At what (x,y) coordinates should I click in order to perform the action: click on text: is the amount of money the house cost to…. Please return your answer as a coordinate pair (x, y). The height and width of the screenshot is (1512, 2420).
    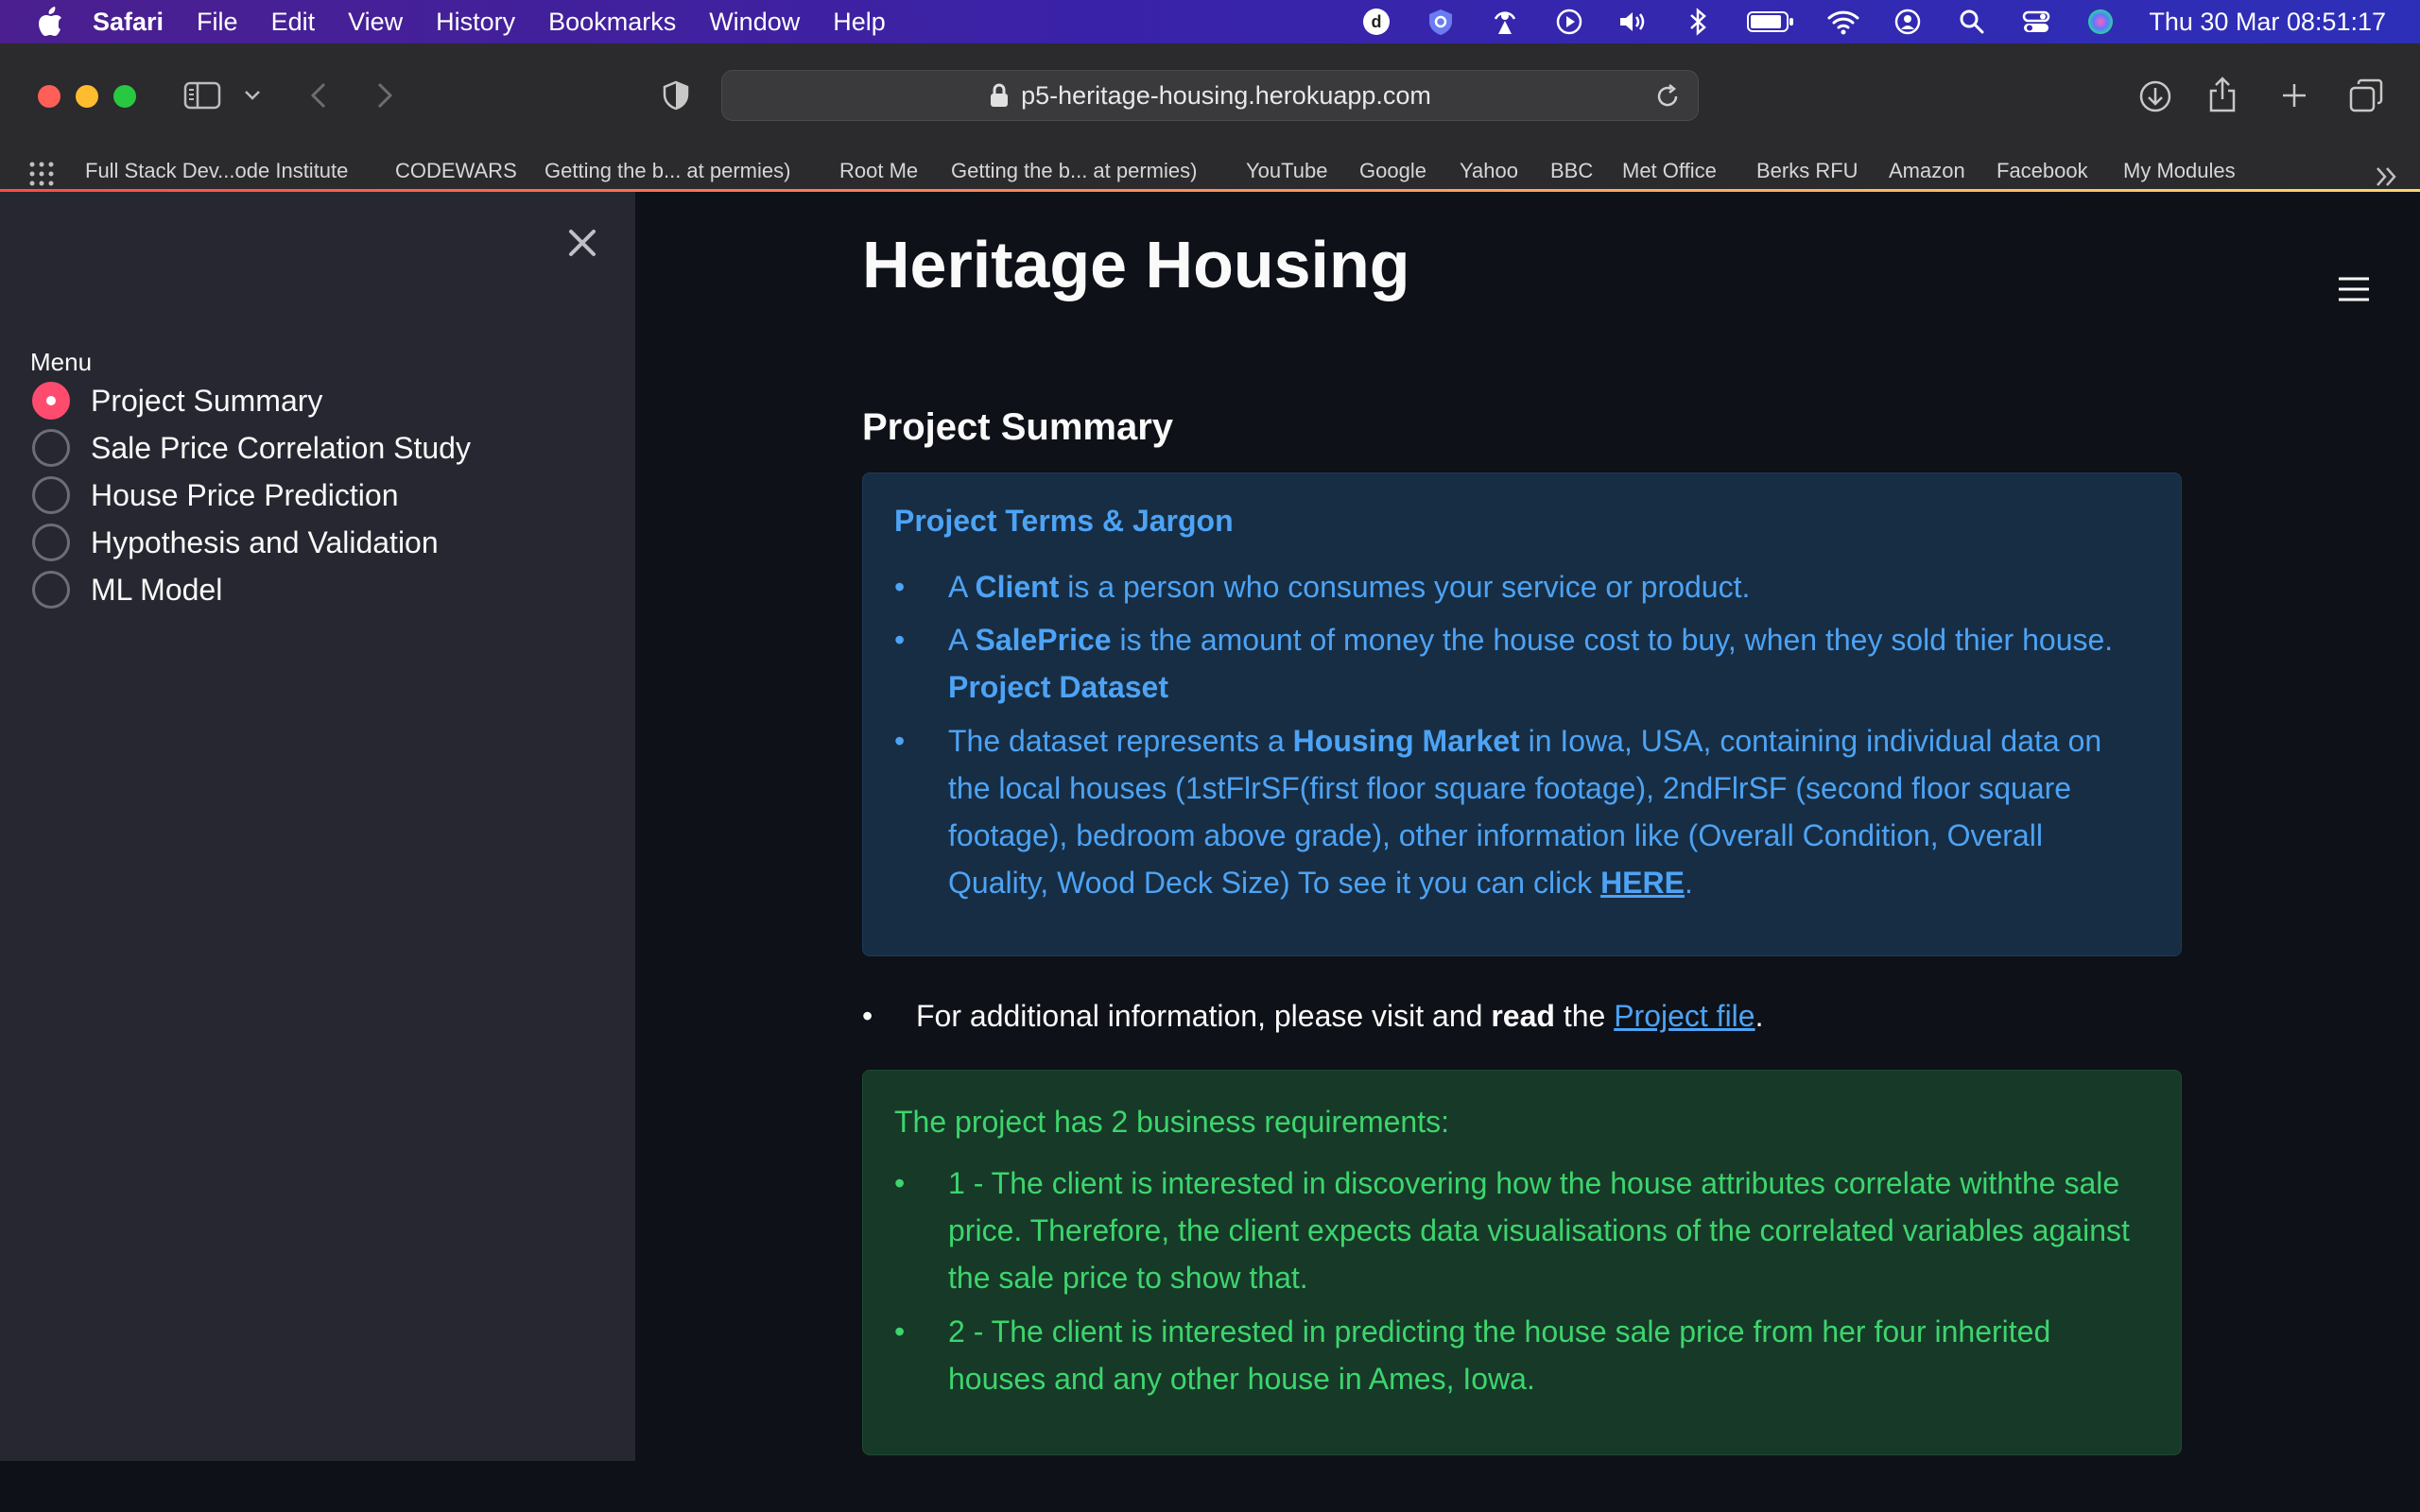
    Looking at the image, I should click on (1612, 640).